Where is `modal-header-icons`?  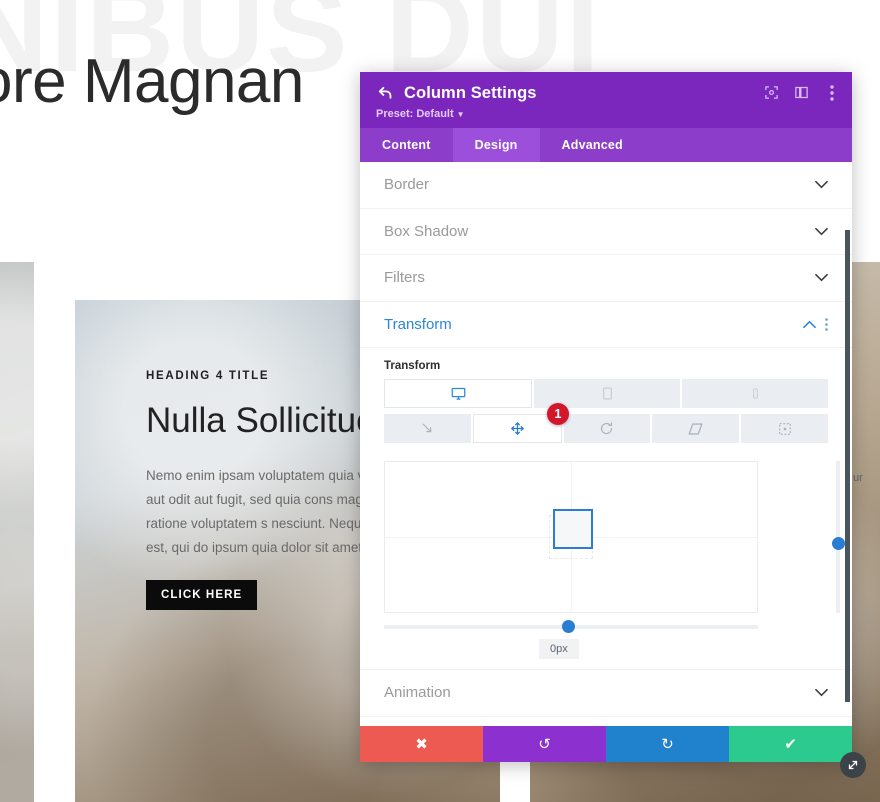 modal-header-icons is located at coordinates (801, 92).